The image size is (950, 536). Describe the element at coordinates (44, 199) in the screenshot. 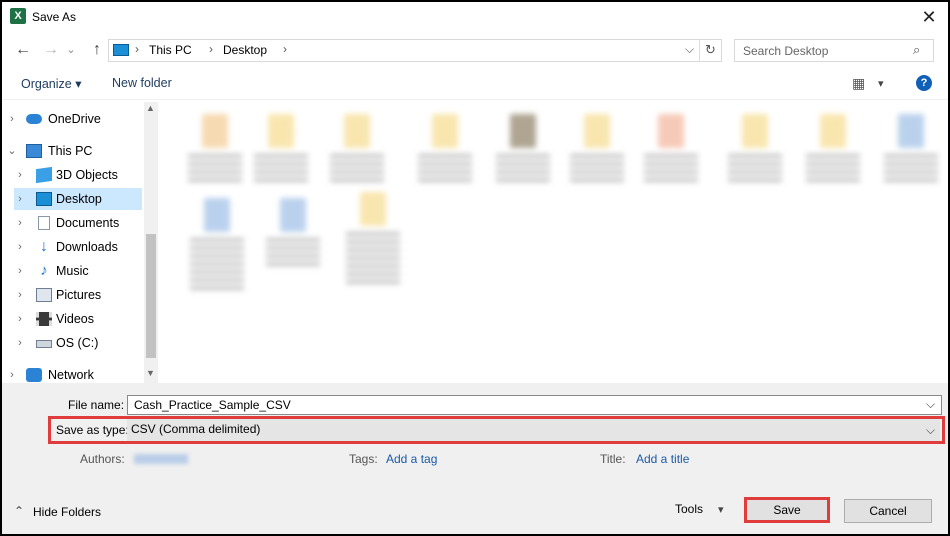

I see `desktop-icon` at that location.